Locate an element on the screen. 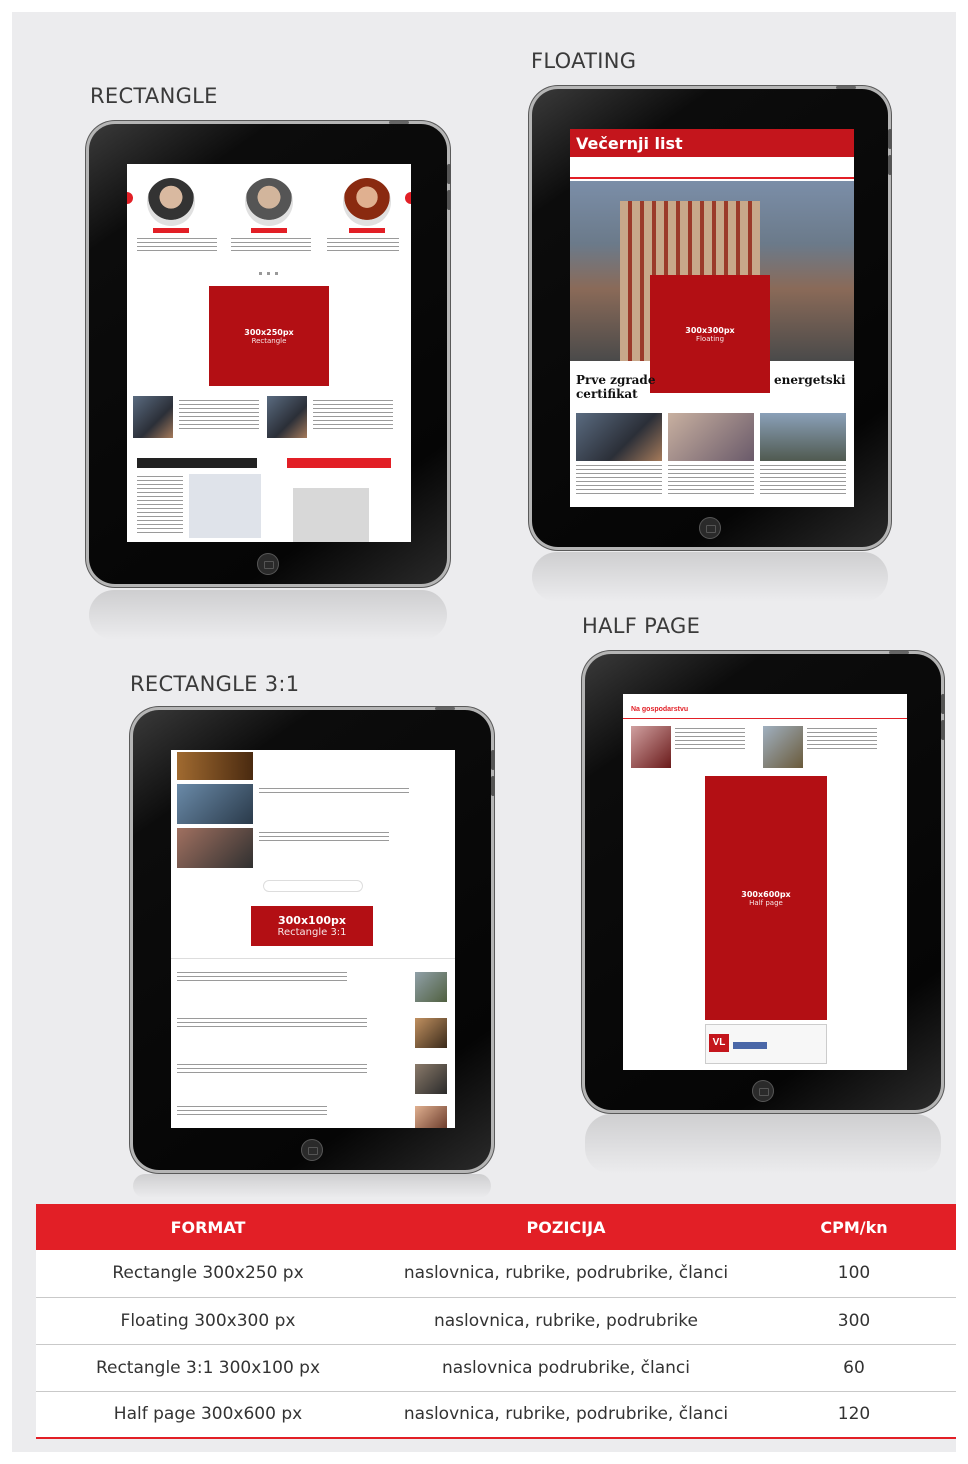 Image resolution: width=968 pixels, height=1464 pixels. cell-position: naslovnica podrubrike, članci is located at coordinates (566, 1368).